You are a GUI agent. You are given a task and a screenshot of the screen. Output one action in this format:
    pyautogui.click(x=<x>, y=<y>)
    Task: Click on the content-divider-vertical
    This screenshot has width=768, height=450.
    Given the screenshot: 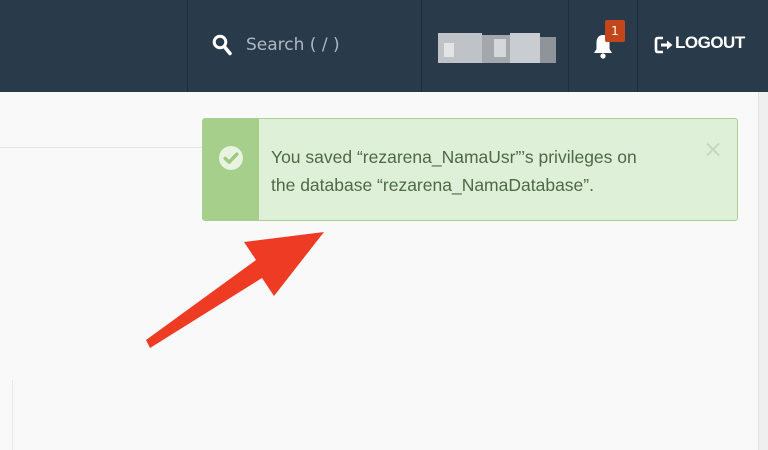 What is the action you would take?
    pyautogui.click(x=12, y=415)
    